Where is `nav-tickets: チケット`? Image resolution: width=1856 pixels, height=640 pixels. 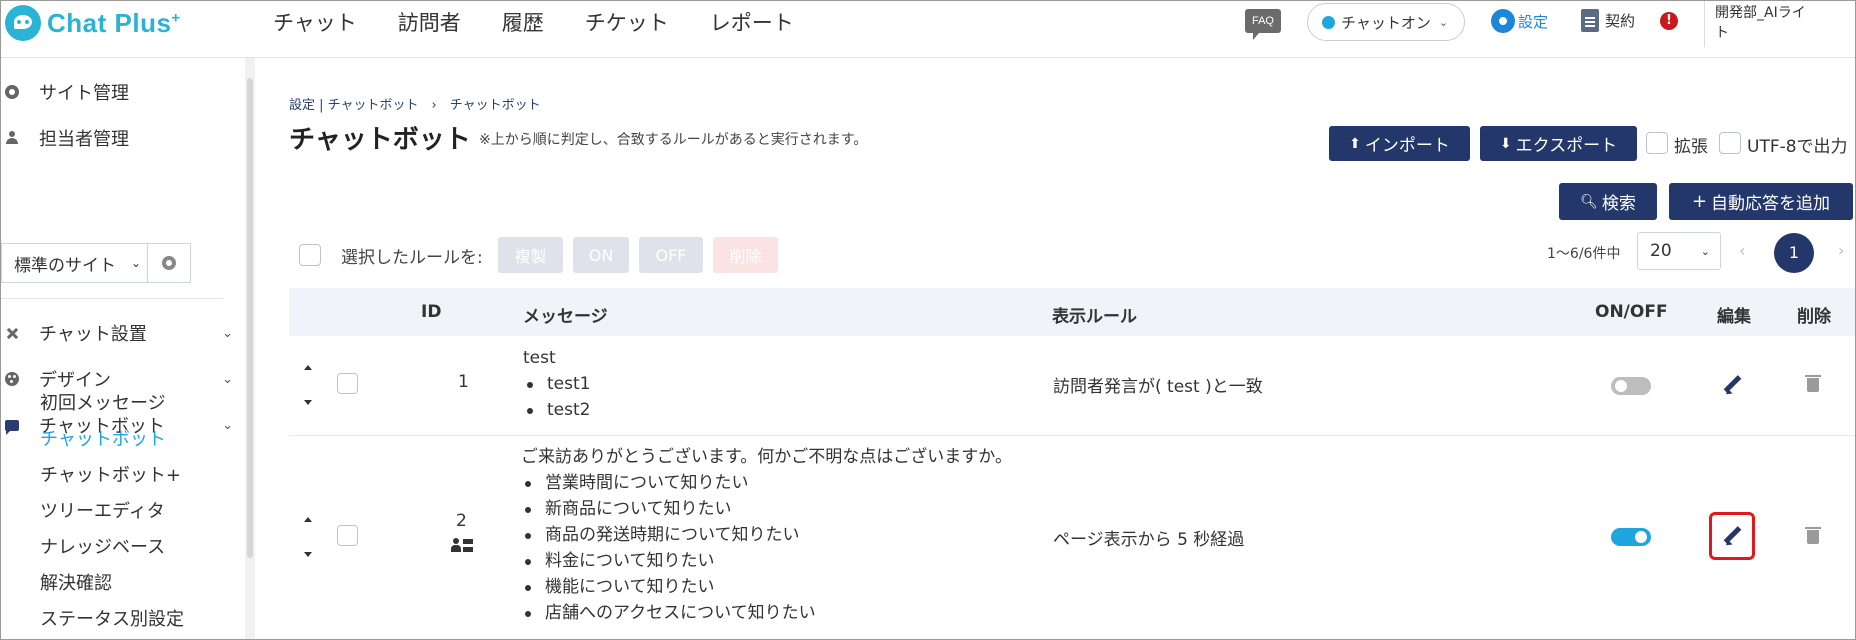 nav-tickets: チケット is located at coordinates (627, 22).